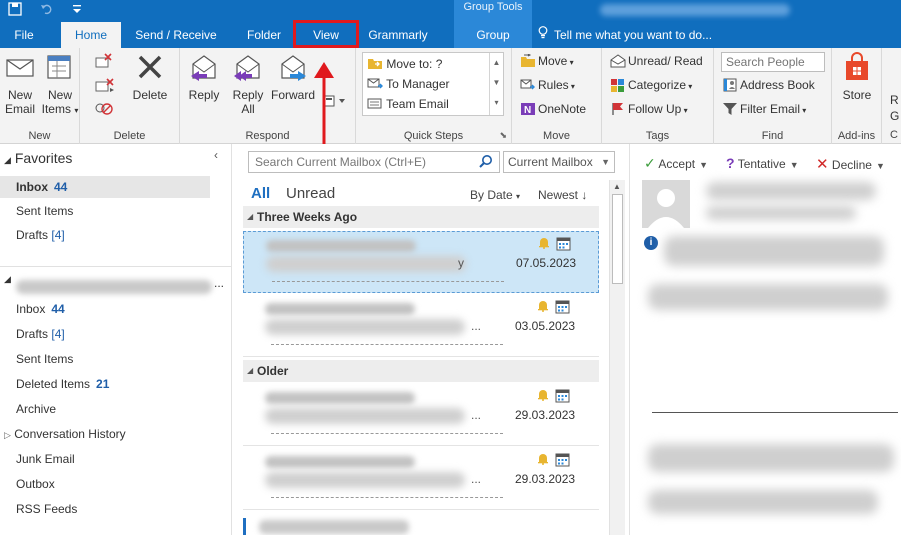 The image size is (901, 535). I want to click on clean-up-icon, so click(105, 87).